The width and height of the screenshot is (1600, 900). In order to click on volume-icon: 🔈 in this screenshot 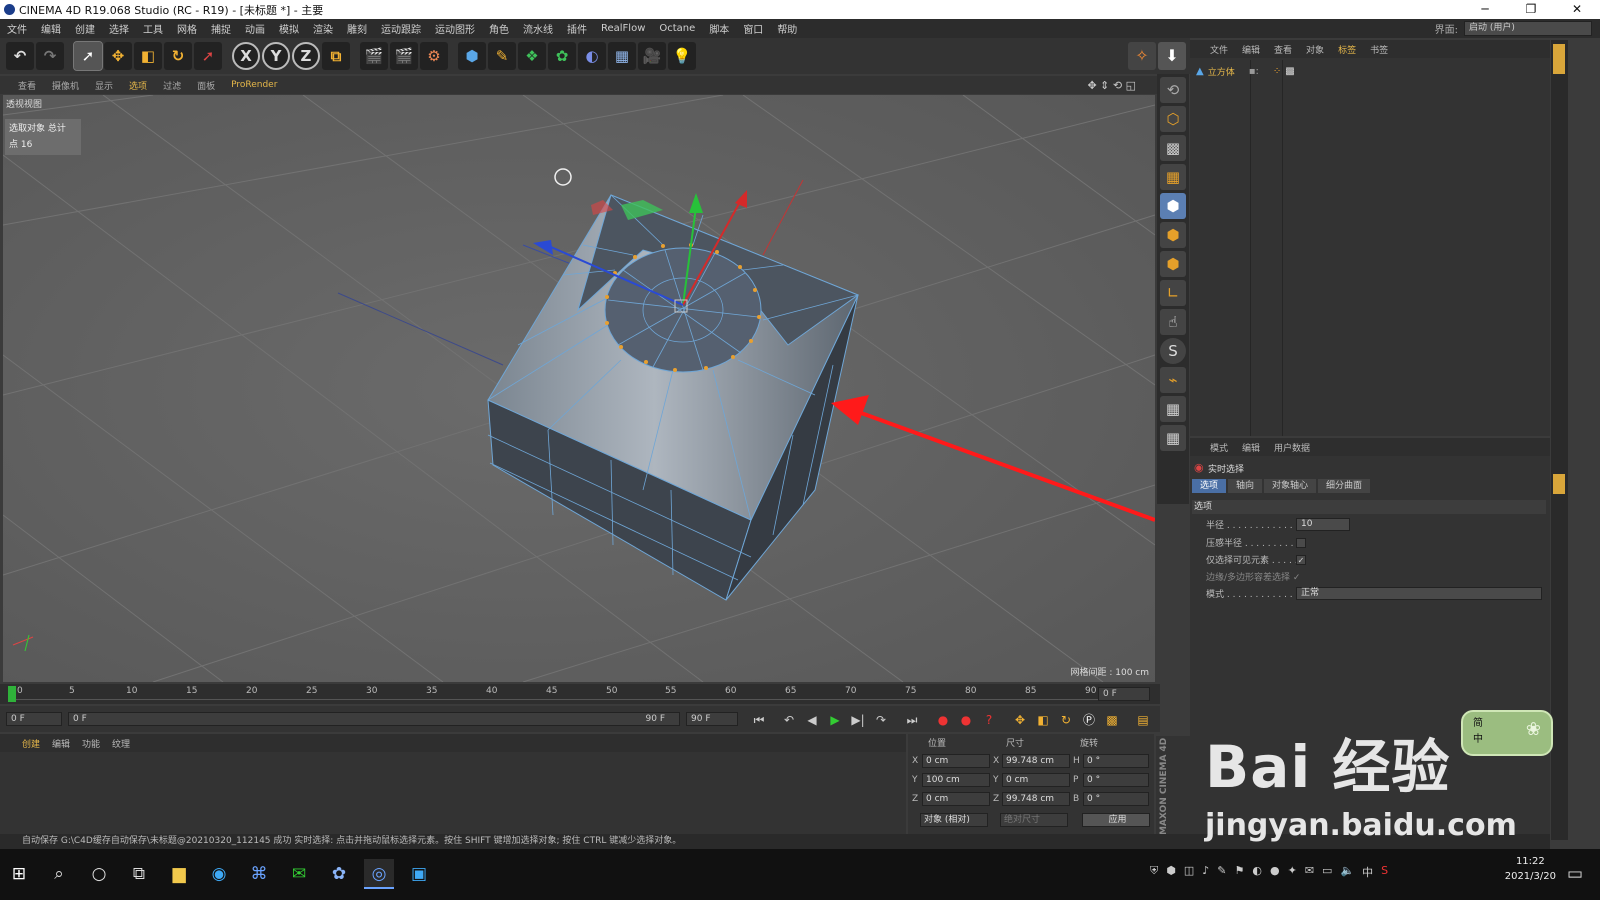, I will do `click(1347, 872)`.